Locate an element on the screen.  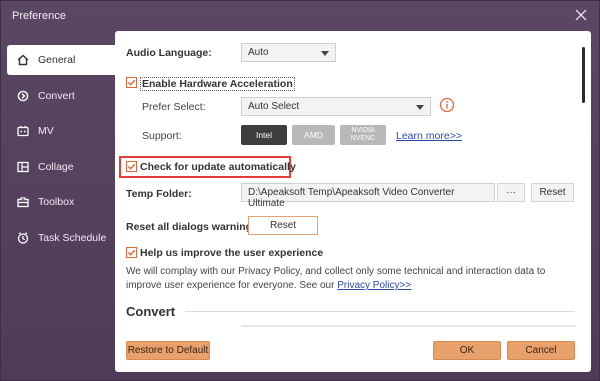
reset-dialogs-button: Reset is located at coordinates (283, 225).